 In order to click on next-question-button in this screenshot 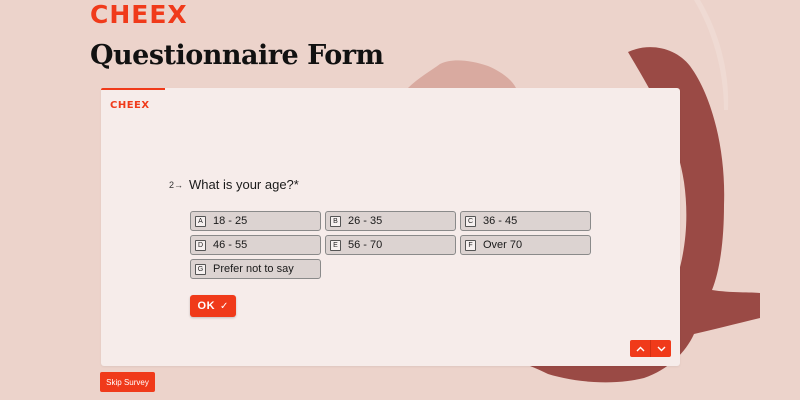, I will do `click(661, 348)`.